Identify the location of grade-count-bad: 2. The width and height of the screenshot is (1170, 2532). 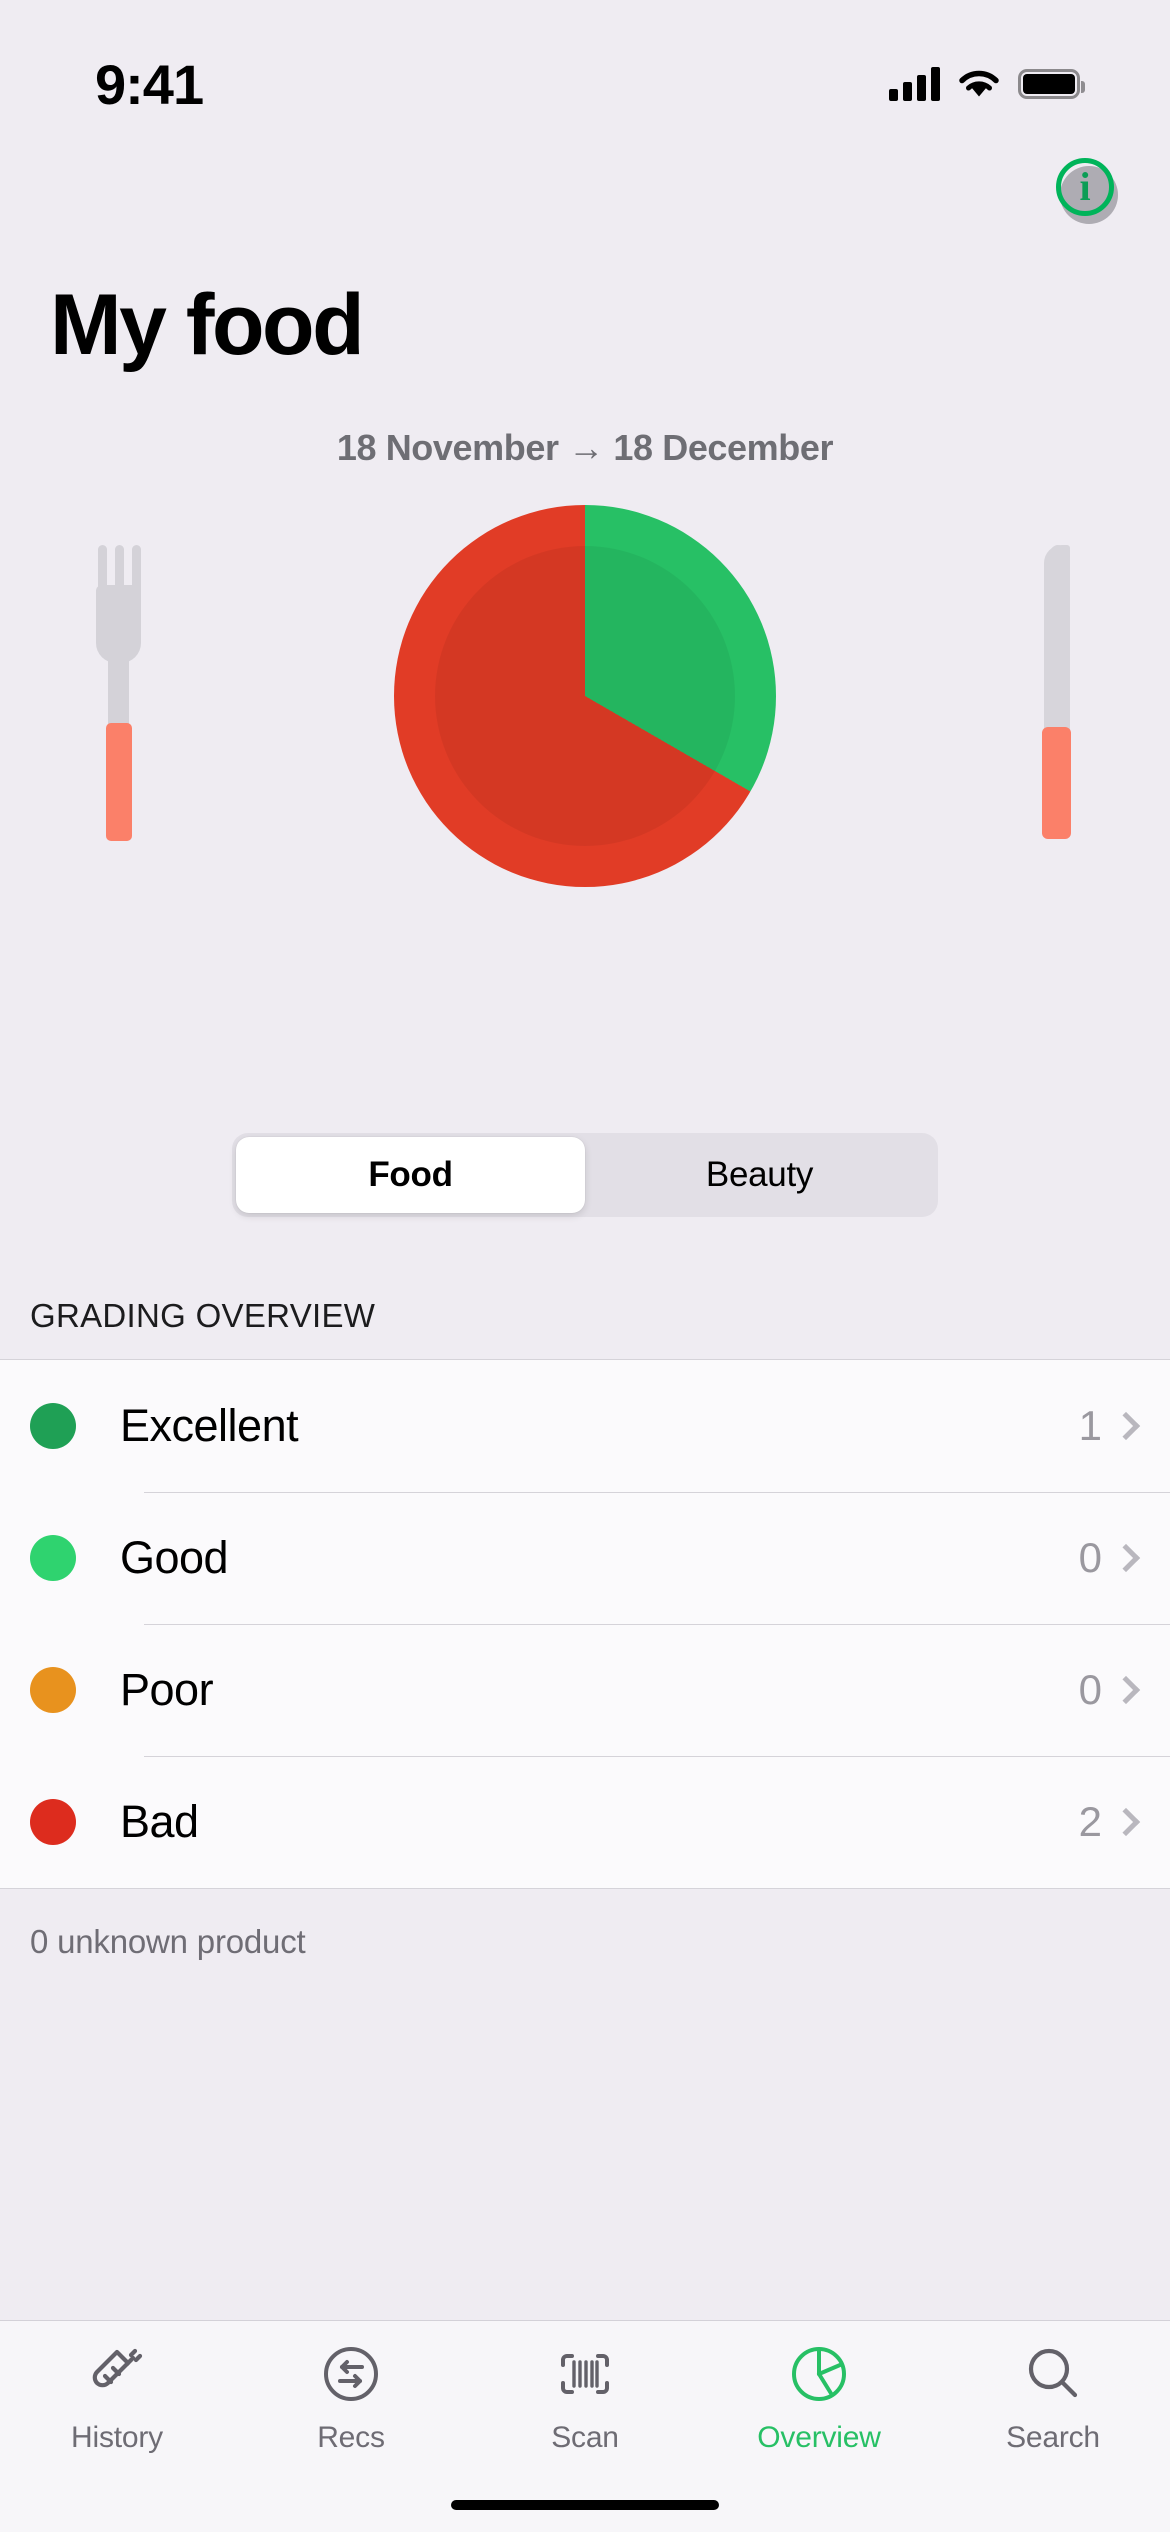
(1090, 1821).